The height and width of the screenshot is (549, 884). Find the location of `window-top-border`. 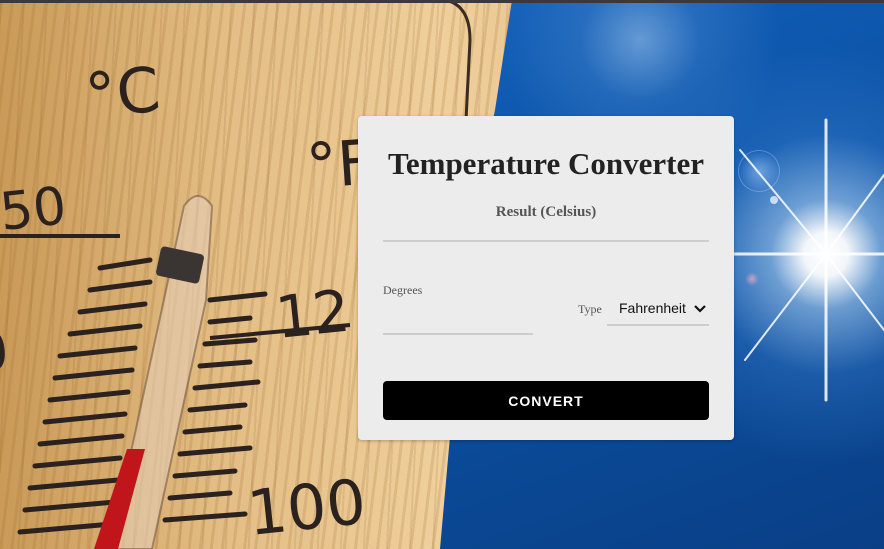

window-top-border is located at coordinates (442, 1).